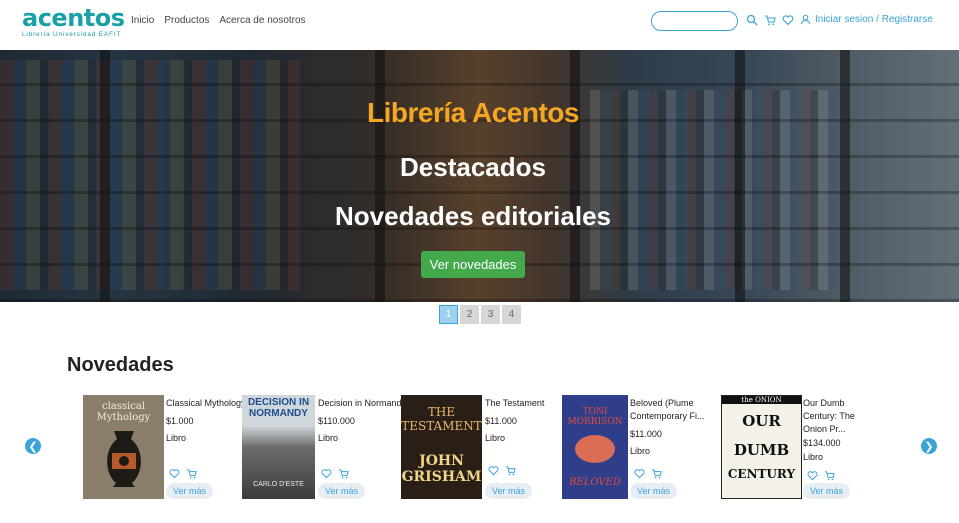 The width and height of the screenshot is (959, 523). What do you see at coordinates (511, 314) in the screenshot?
I see `pager-page-4: 4` at bounding box center [511, 314].